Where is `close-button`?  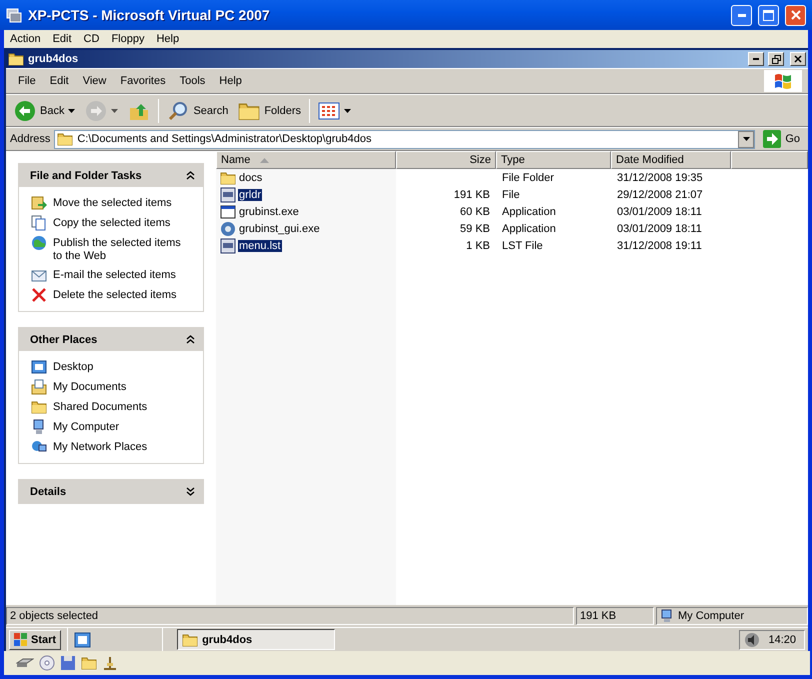 close-button is located at coordinates (798, 59).